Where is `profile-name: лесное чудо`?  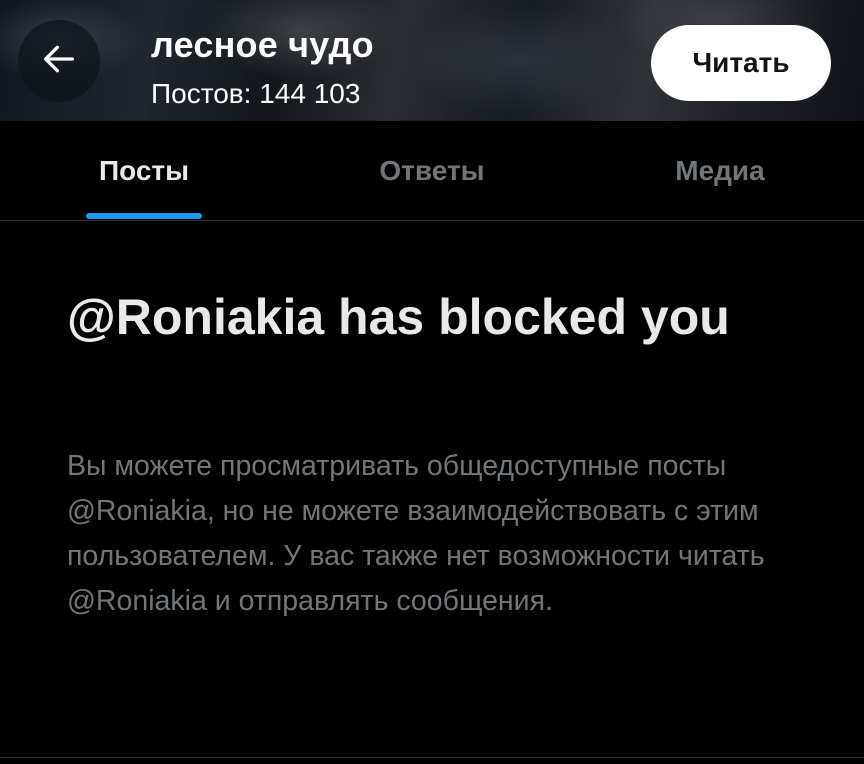 profile-name: лесное чудо is located at coordinates (262, 44).